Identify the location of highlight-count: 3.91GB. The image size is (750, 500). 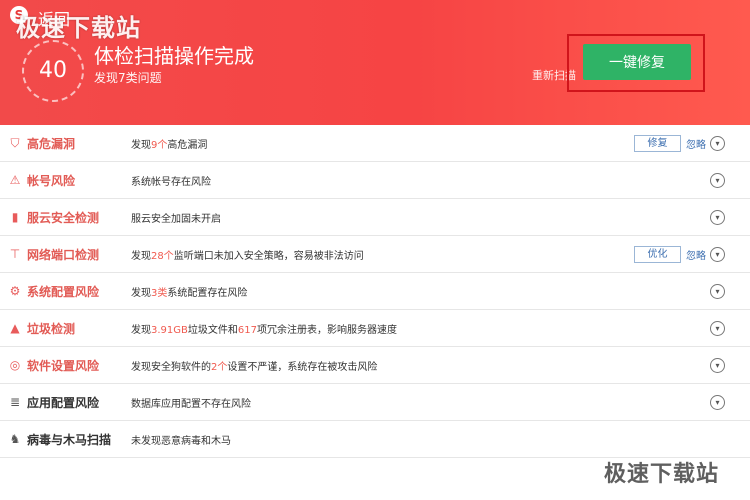
(169, 330).